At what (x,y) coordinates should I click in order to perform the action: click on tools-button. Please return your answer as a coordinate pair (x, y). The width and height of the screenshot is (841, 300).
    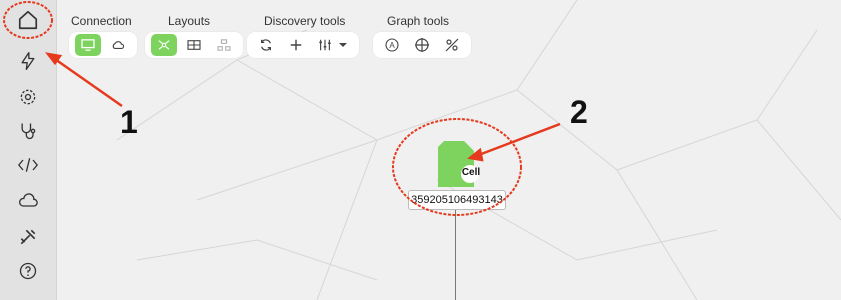
    Looking at the image, I should click on (28, 237).